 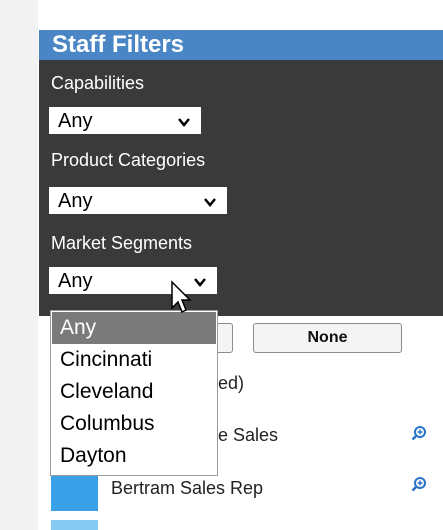 I want to click on capabilities-label: Capabilities, so click(x=98, y=83).